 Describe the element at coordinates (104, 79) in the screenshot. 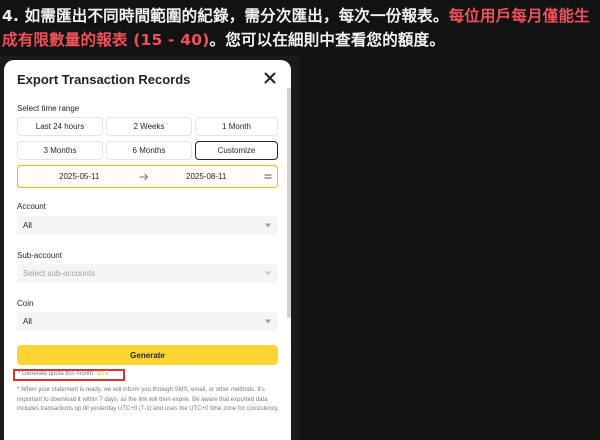

I see `modal-title: Export Transaction Records` at that location.